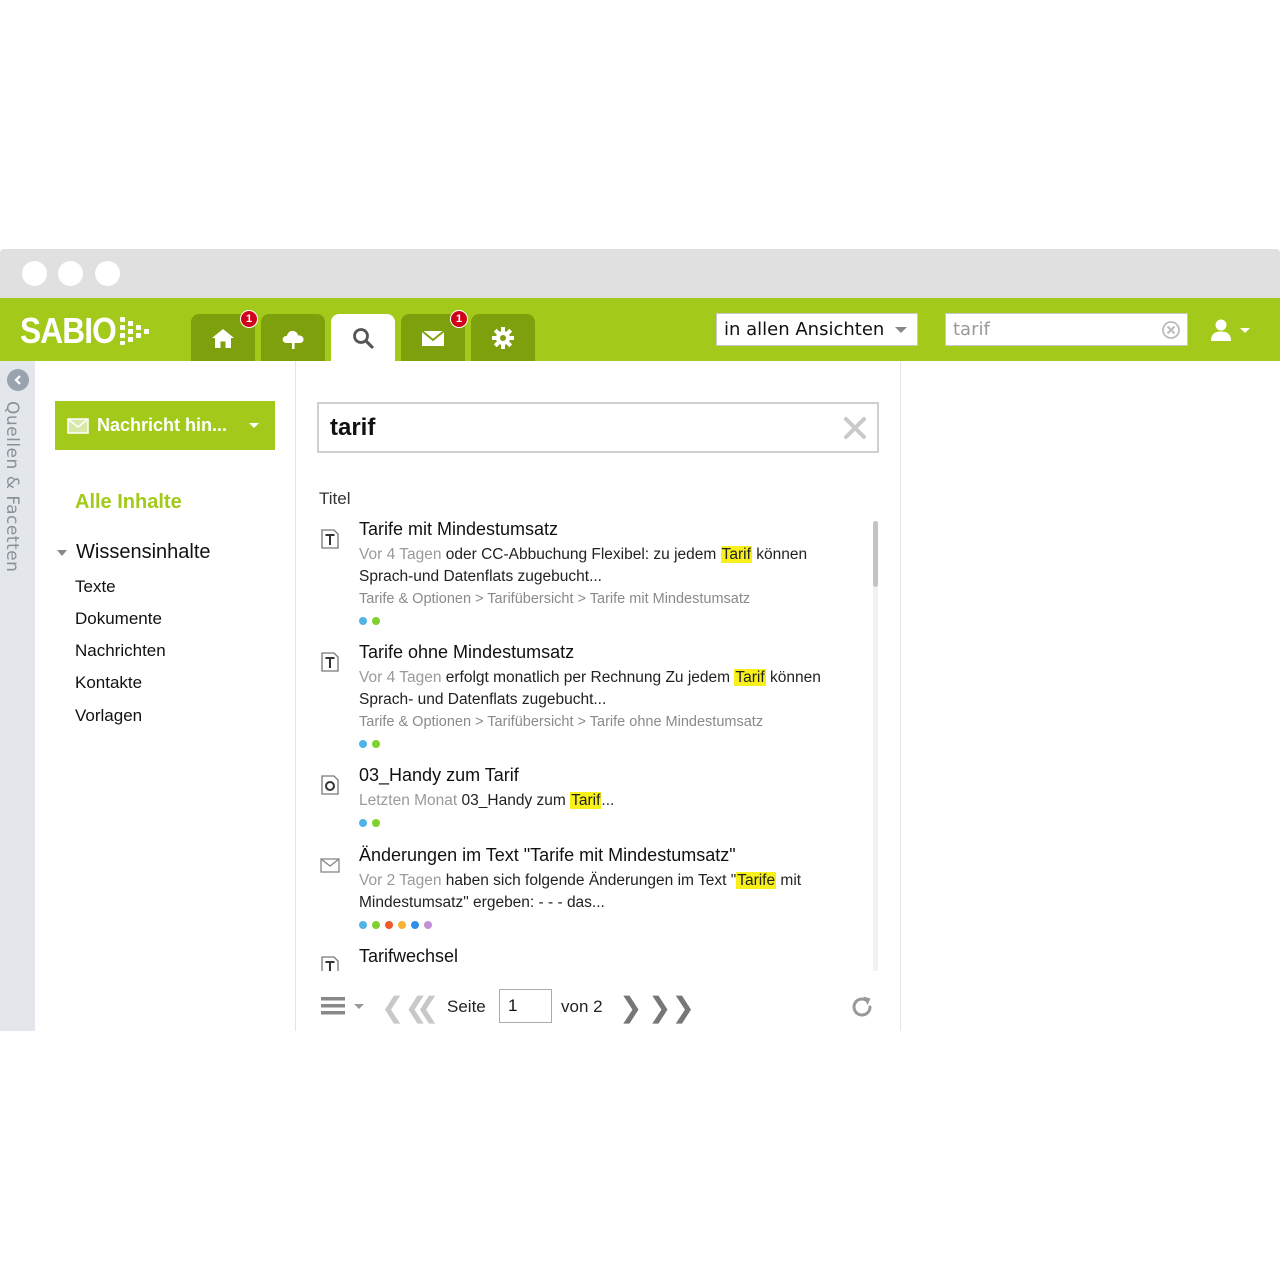 The width and height of the screenshot is (1280, 1280). I want to click on user-menu-button, so click(1233, 330).